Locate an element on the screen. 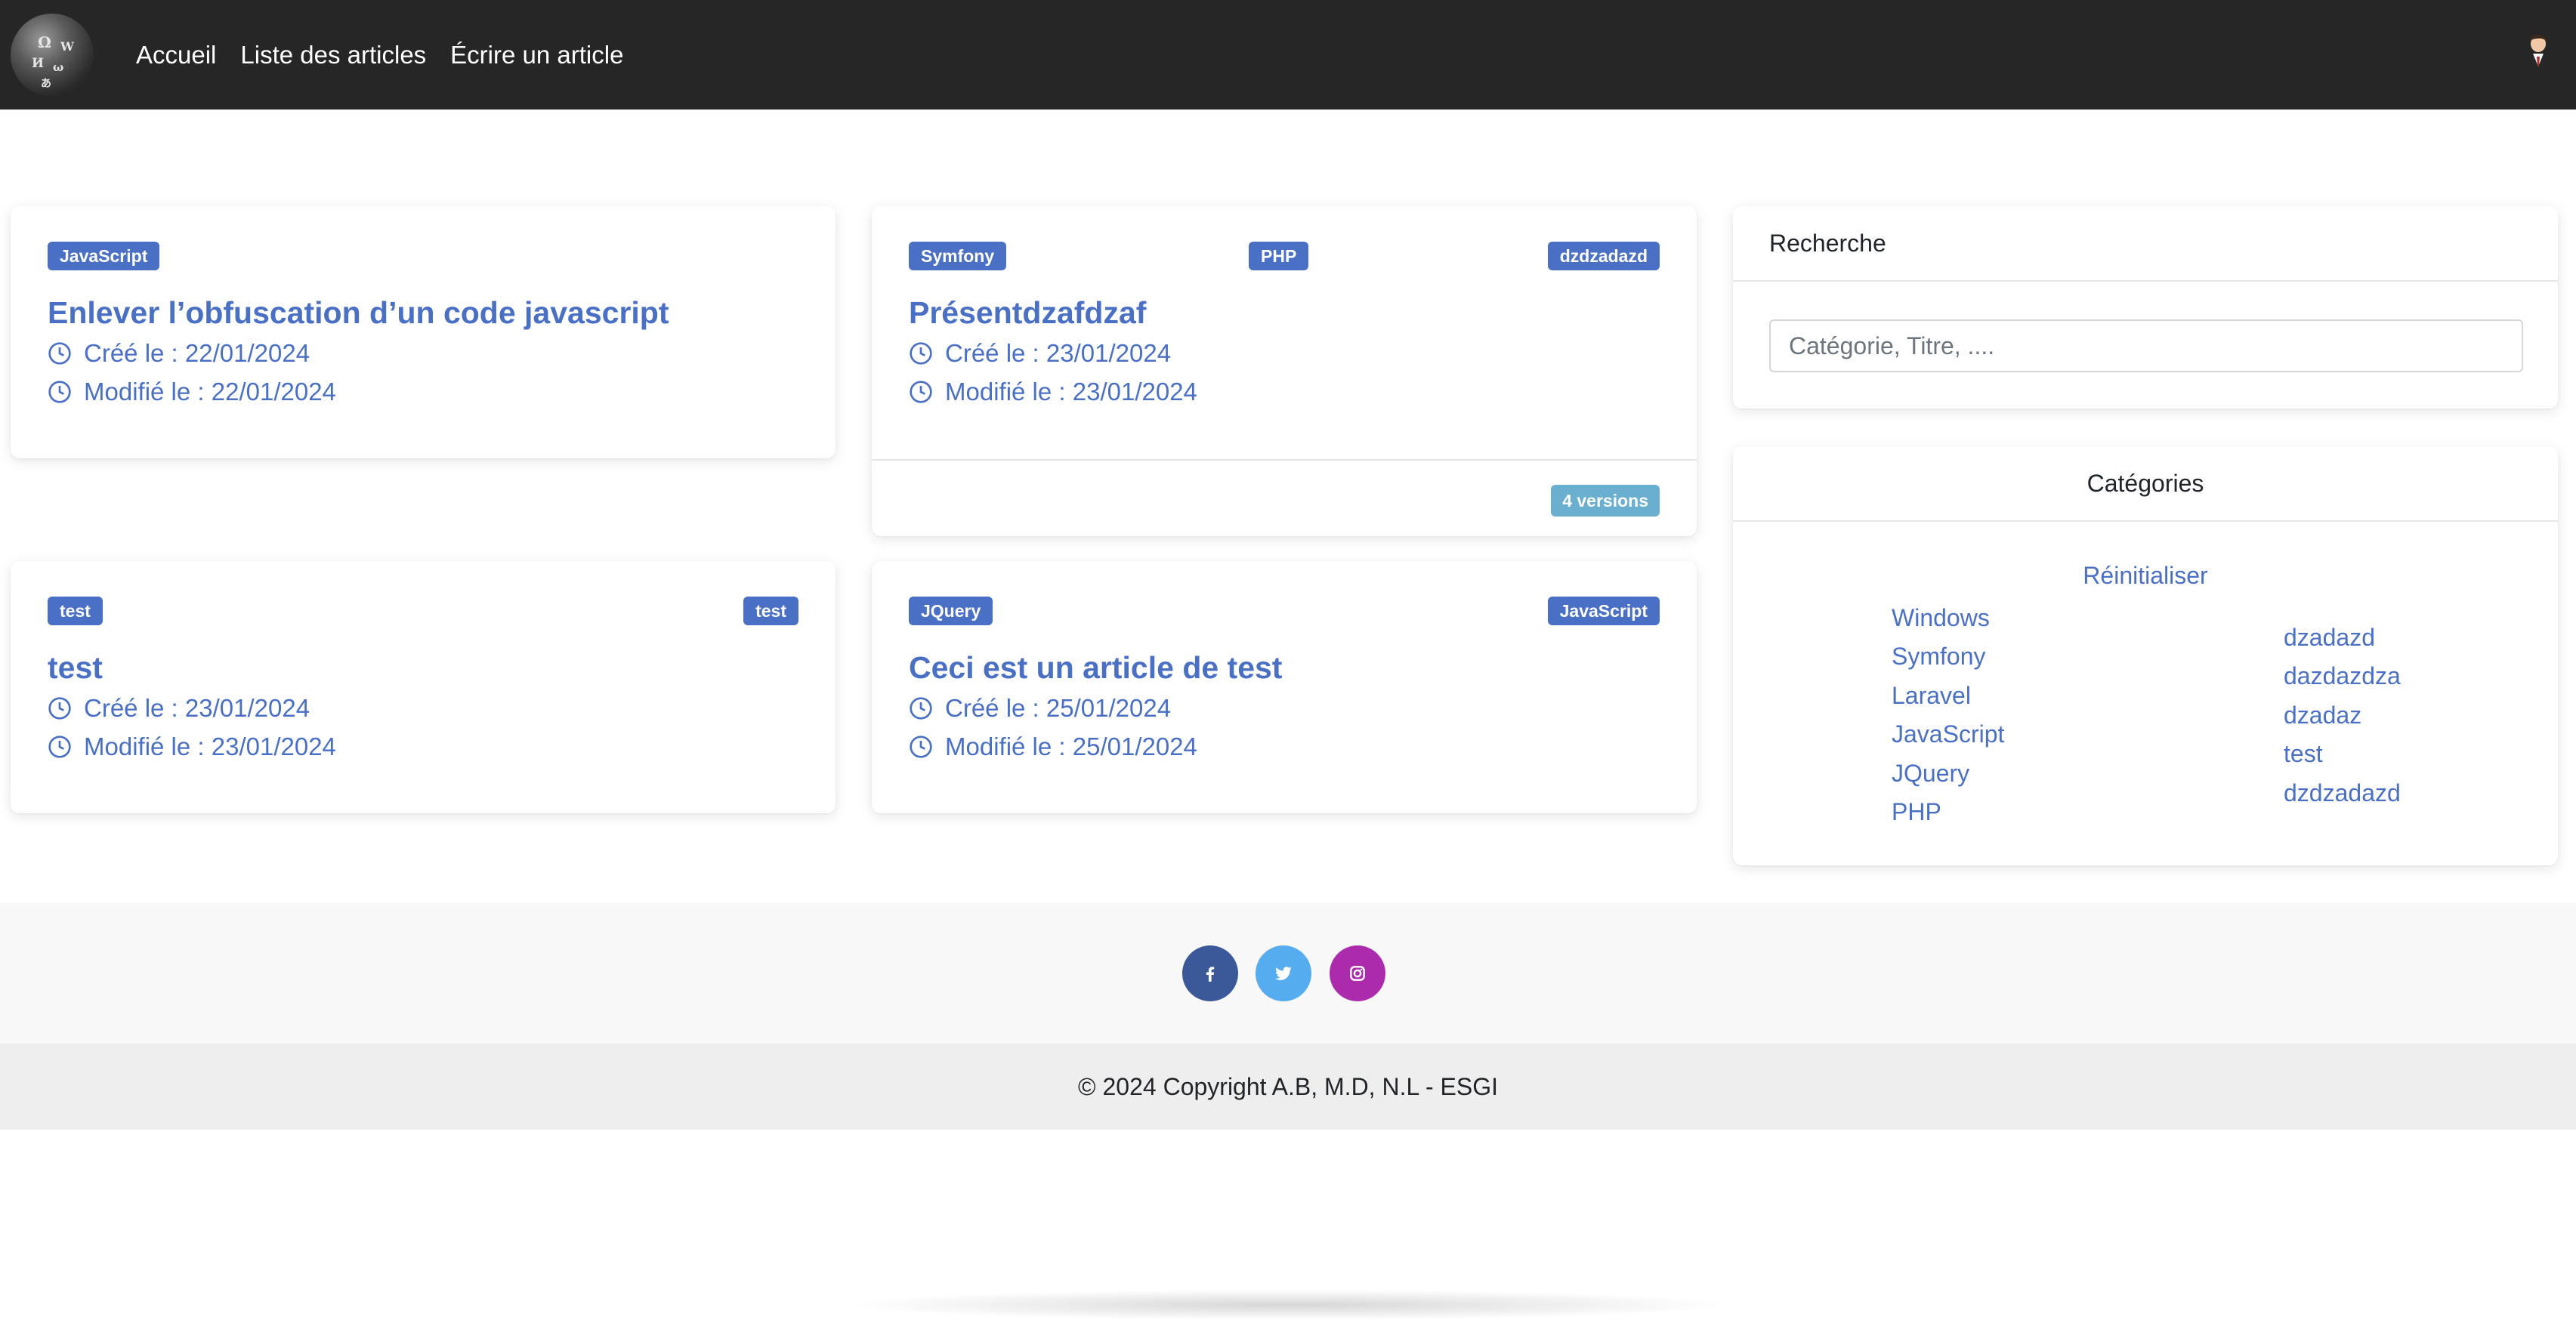 Image resolution: width=2576 pixels, height=1320 pixels. twitter-button is located at coordinates (1283, 973).